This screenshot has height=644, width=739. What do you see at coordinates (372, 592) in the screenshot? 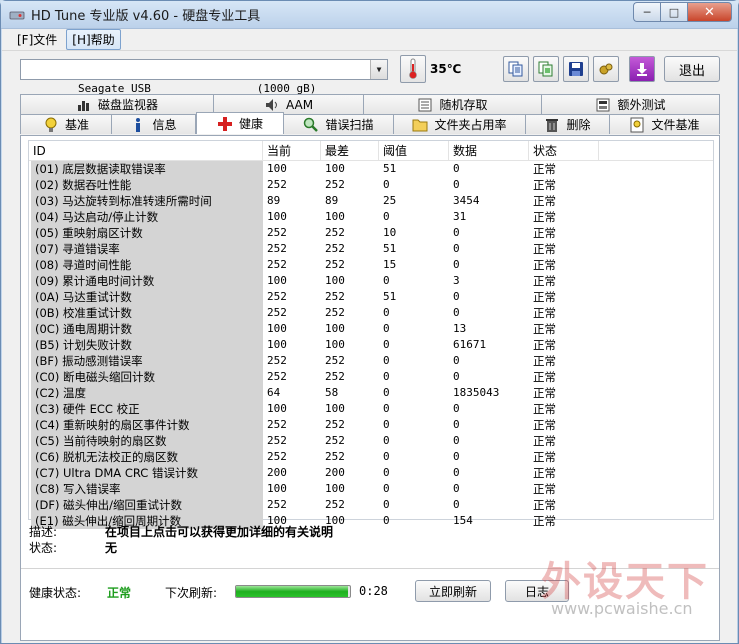
I see `health-status-bar: 健康状态: 正常 下次刷新: 0:28 立即刷新 日志` at bounding box center [372, 592].